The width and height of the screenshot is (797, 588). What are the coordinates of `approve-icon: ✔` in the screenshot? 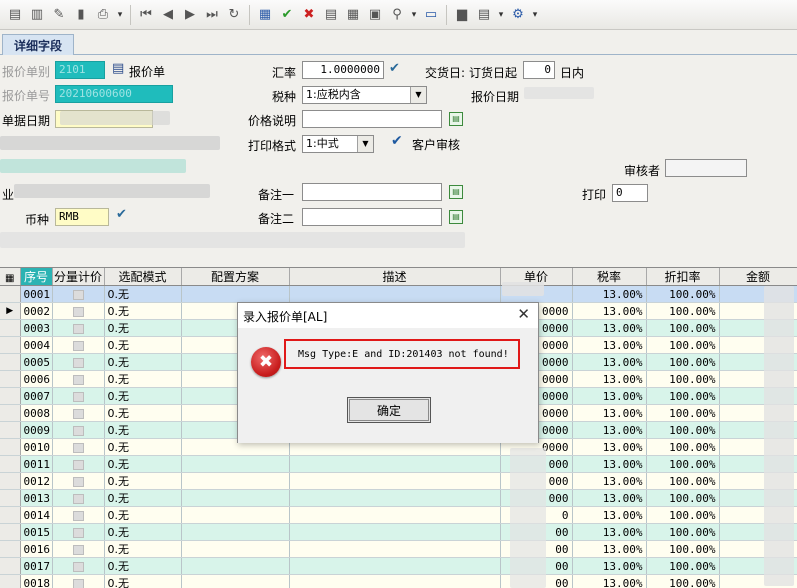 It's located at (287, 15).